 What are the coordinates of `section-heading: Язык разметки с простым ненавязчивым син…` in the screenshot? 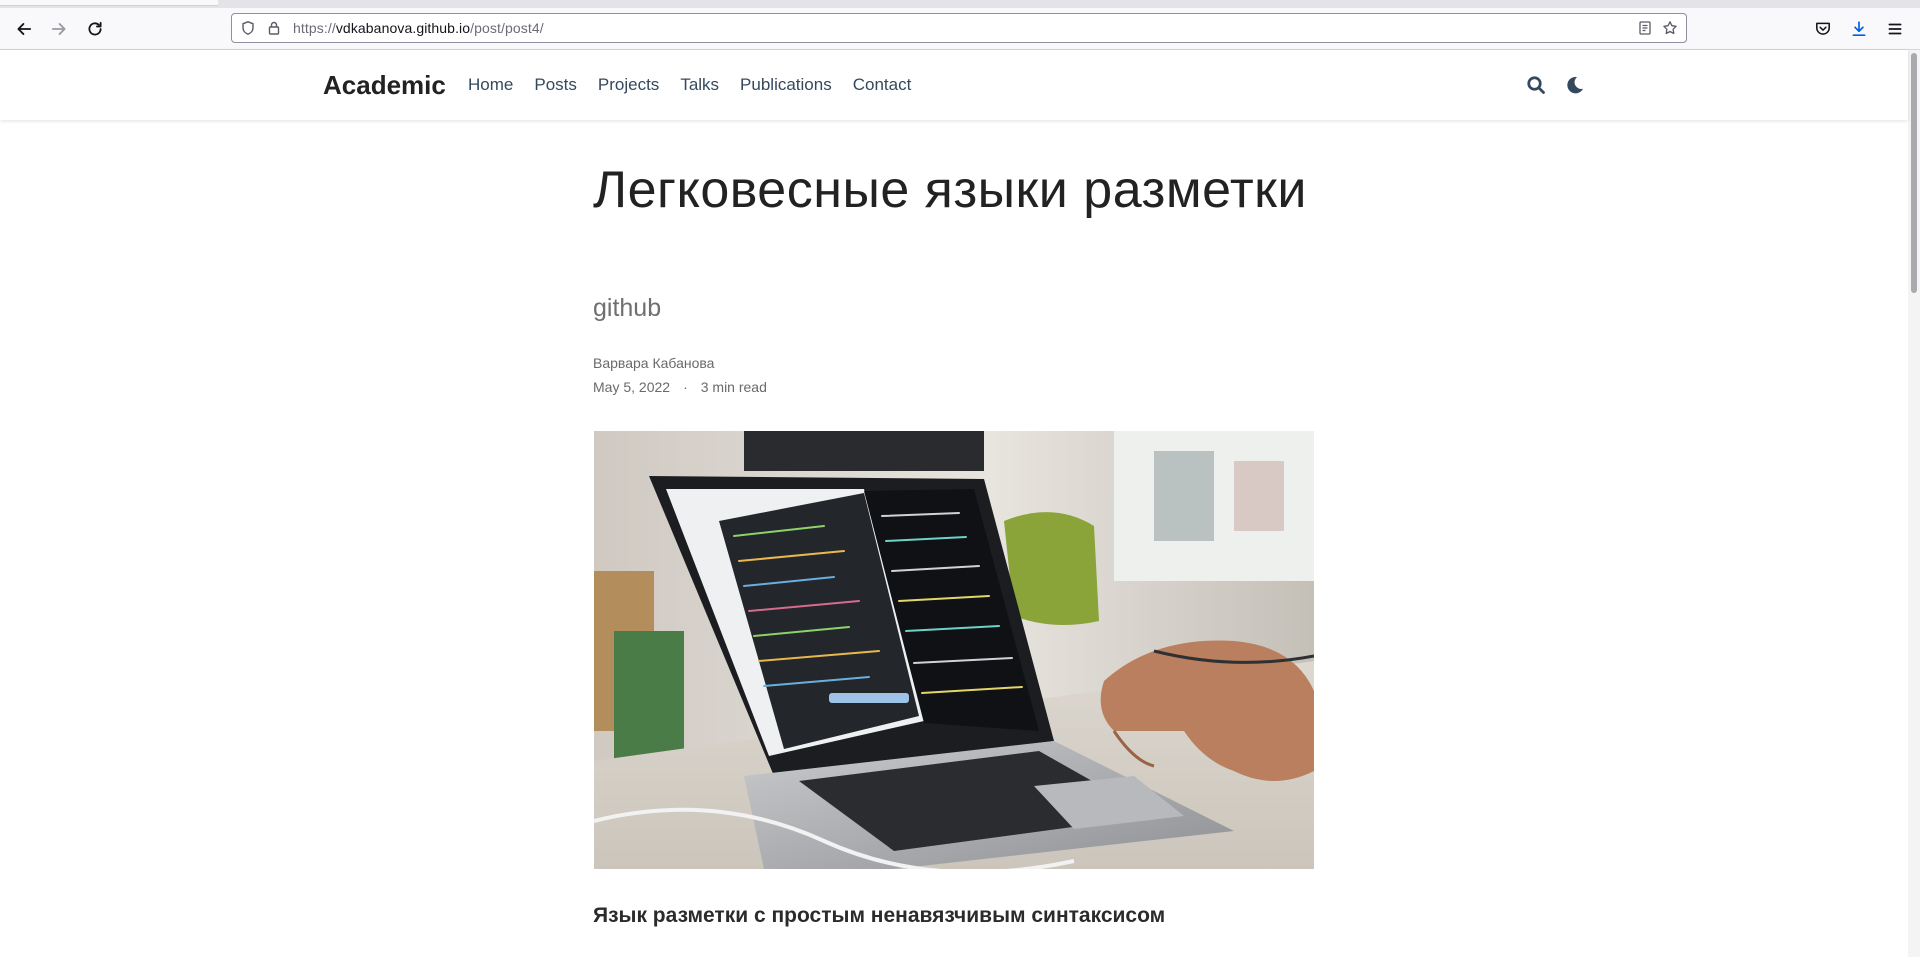 It's located at (879, 915).